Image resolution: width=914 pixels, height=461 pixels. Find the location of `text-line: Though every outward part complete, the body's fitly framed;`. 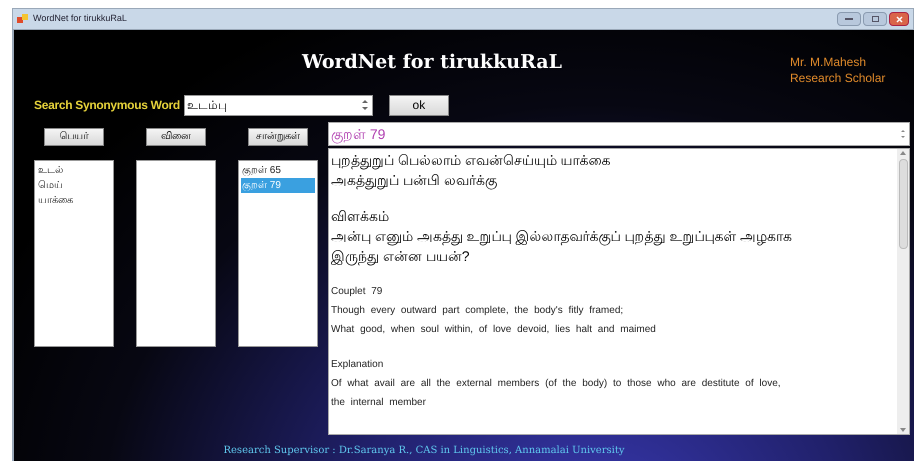

text-line: Though every outward part complete, the body's fitly framed; is located at coordinates (477, 311).